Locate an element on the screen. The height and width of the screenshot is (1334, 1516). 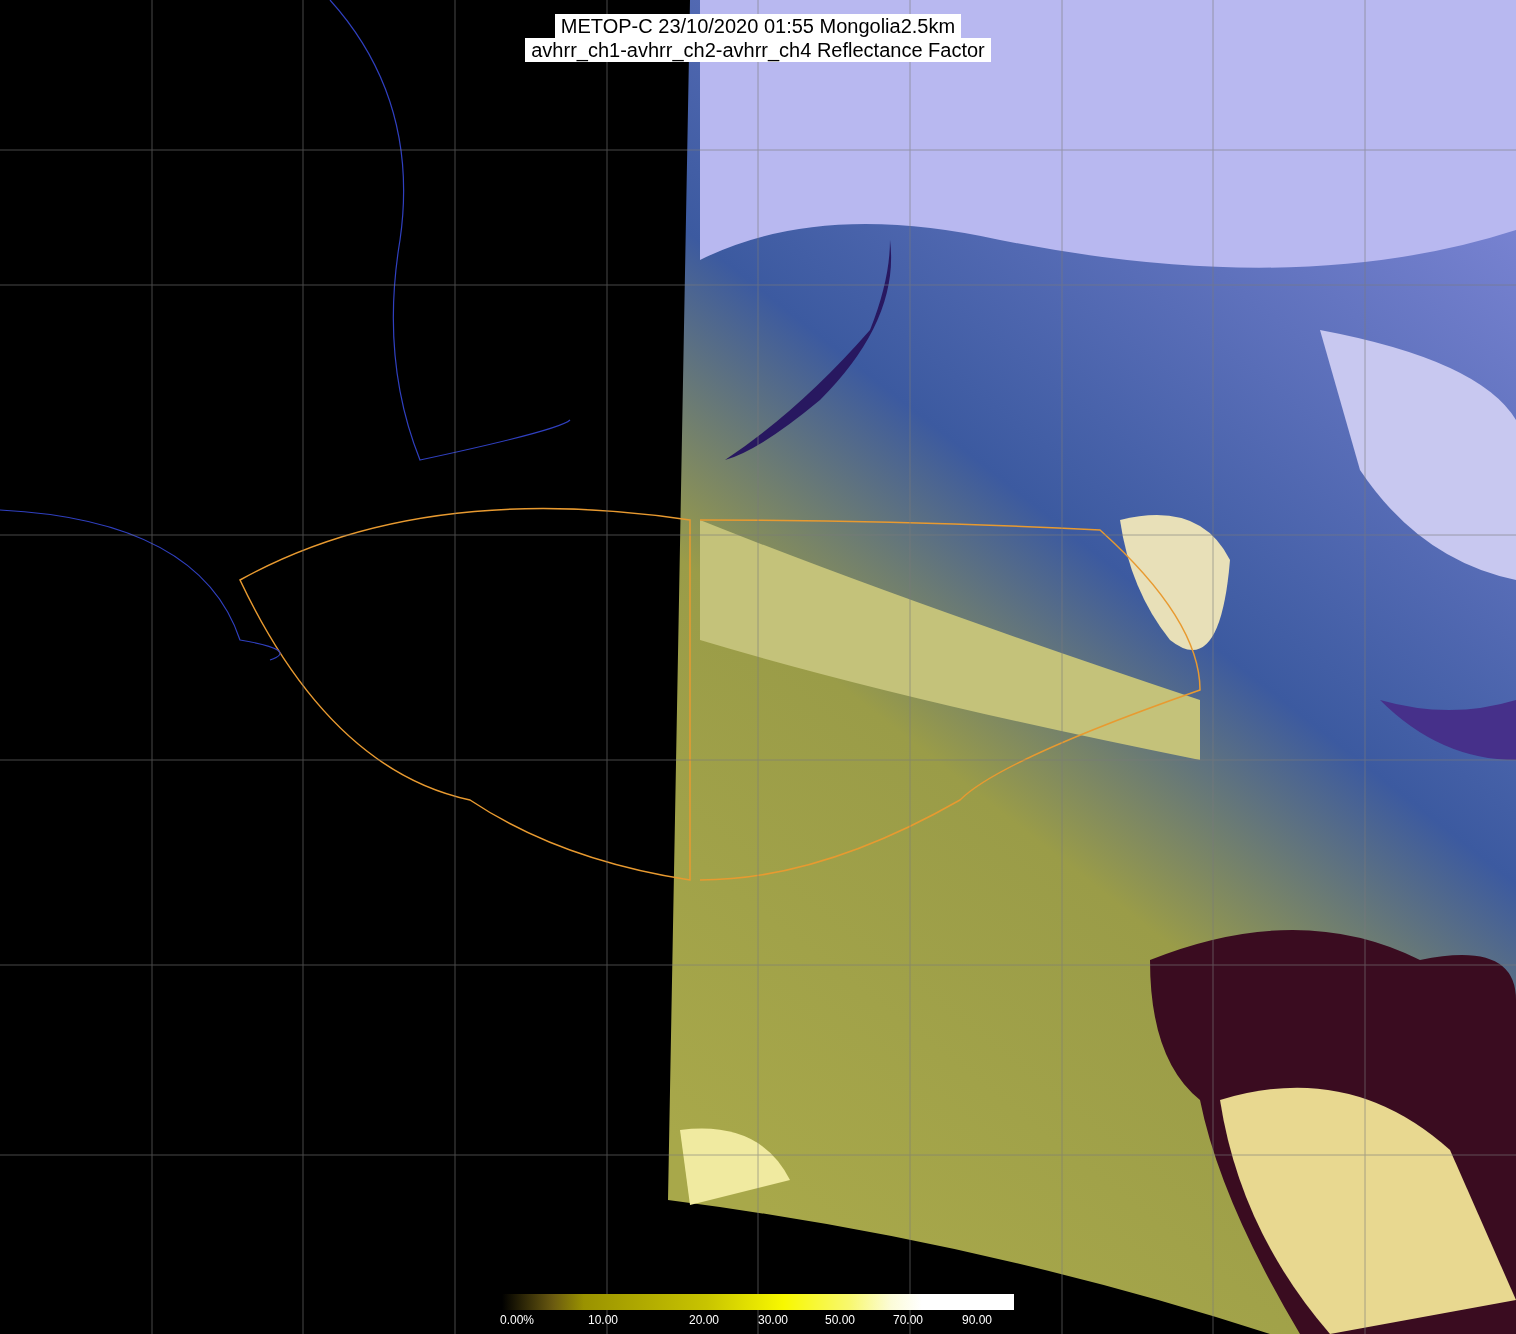
scale-label: 90.00 is located at coordinates (977, 1320).